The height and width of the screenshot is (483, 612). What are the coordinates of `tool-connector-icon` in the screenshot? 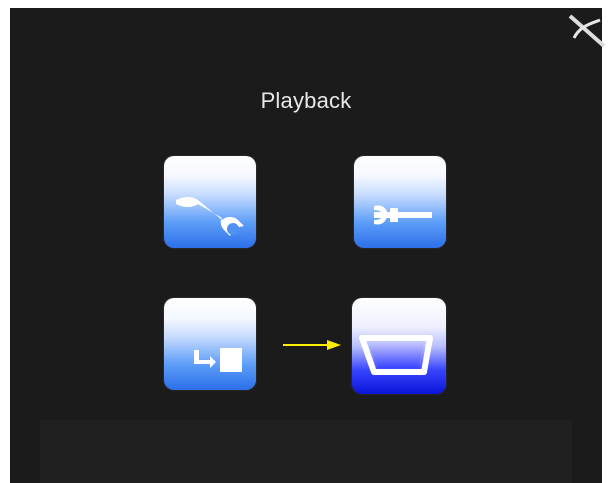 It's located at (403, 215).